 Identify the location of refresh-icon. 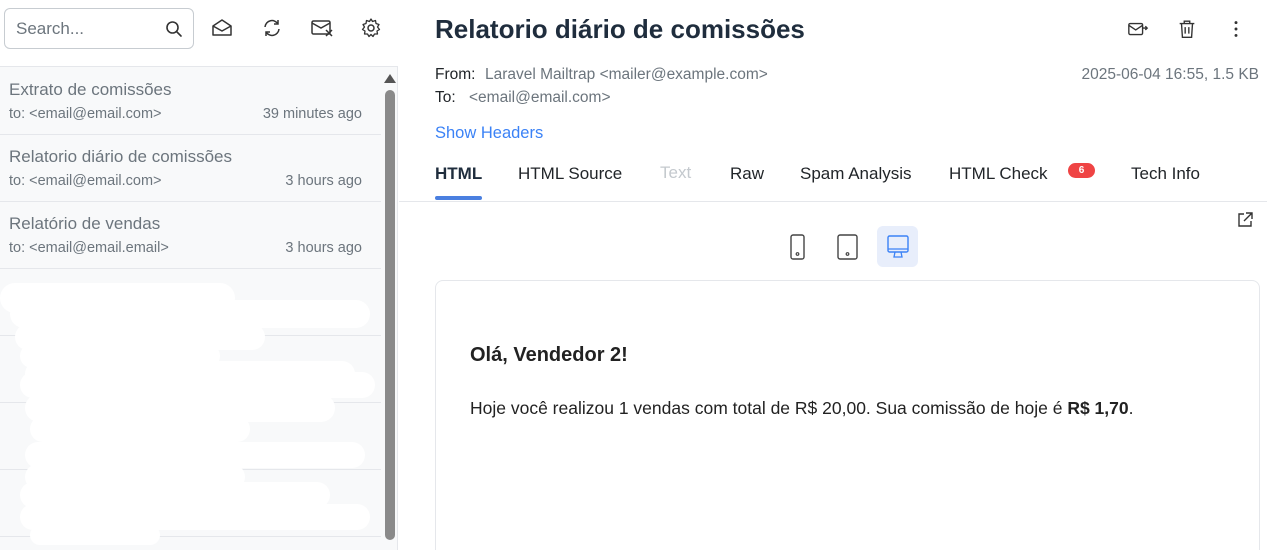
(272, 28).